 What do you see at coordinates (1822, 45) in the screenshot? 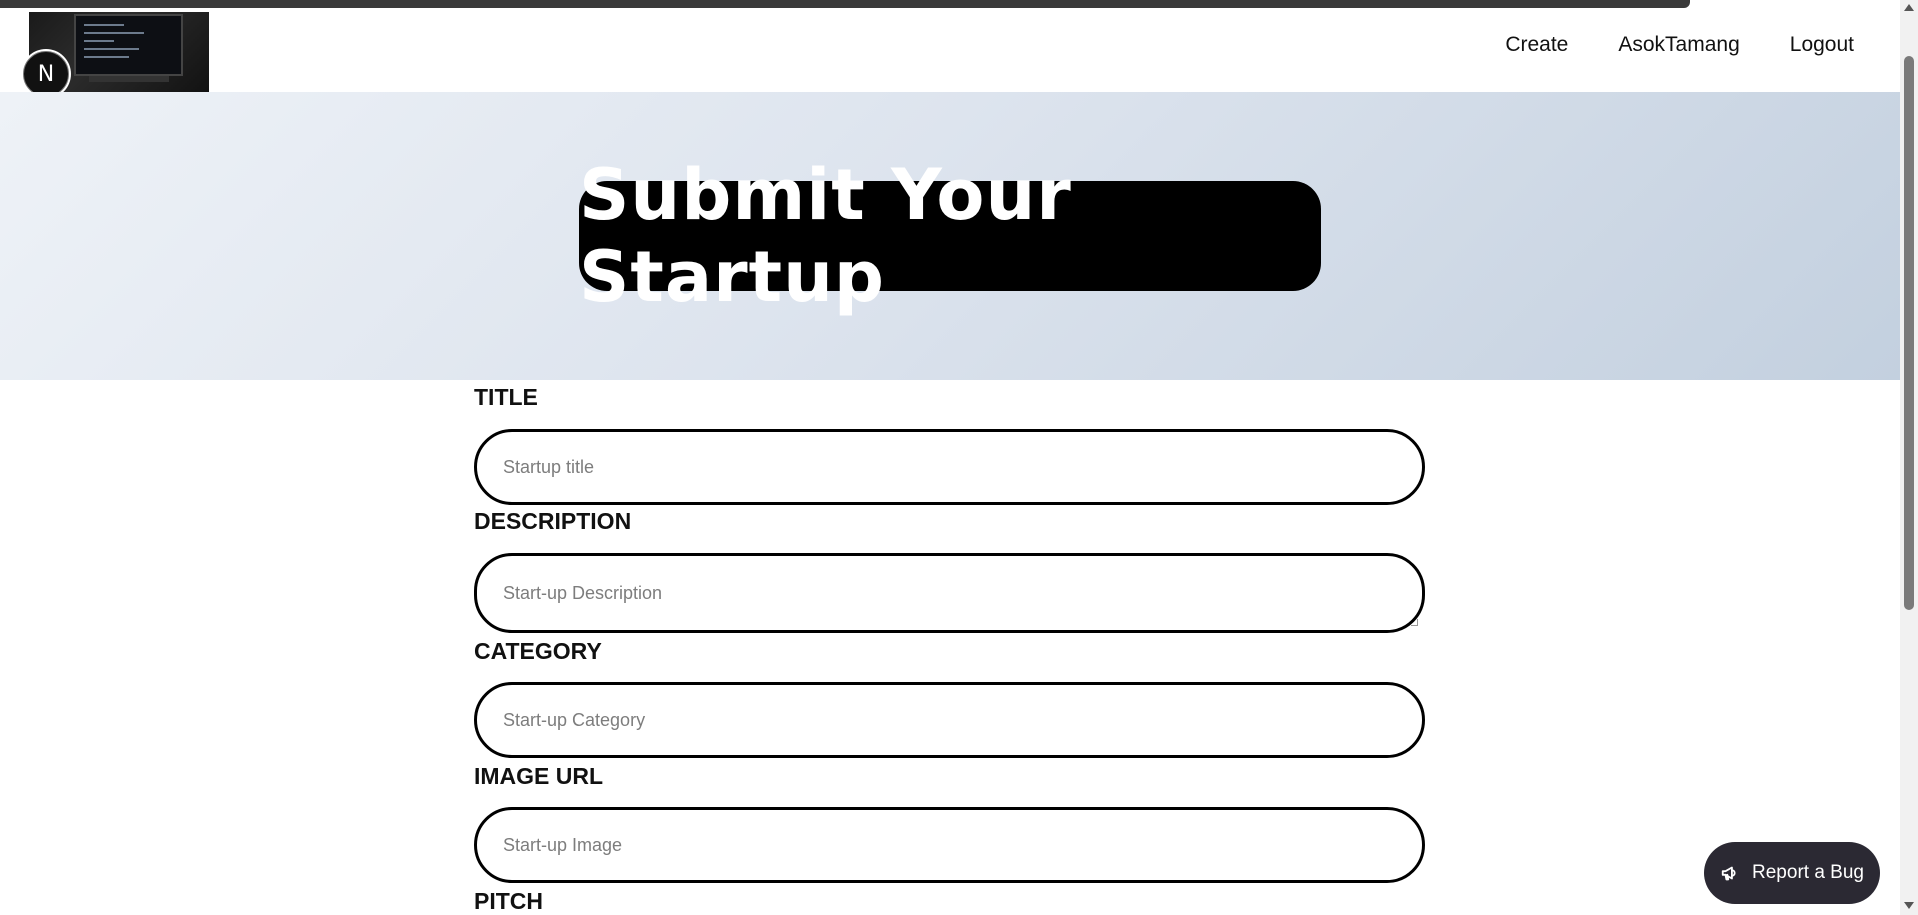
I see `nav-logout-link: Logout` at bounding box center [1822, 45].